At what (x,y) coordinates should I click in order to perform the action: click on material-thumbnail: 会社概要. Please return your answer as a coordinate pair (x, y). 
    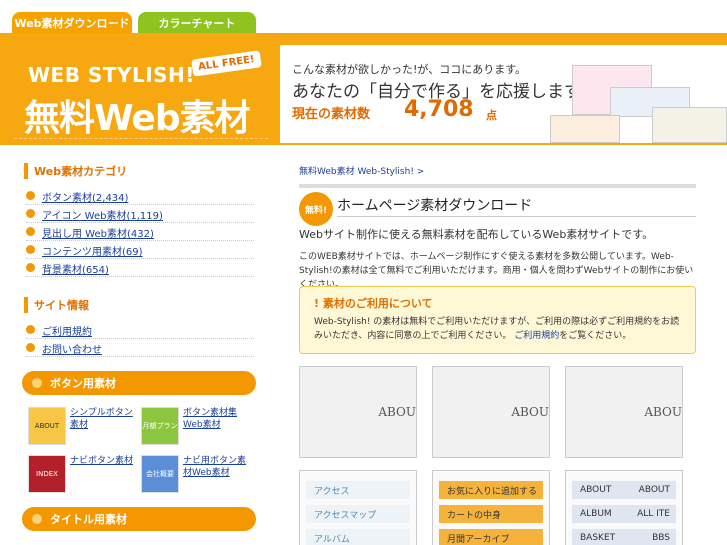
    Looking at the image, I should click on (160, 474).